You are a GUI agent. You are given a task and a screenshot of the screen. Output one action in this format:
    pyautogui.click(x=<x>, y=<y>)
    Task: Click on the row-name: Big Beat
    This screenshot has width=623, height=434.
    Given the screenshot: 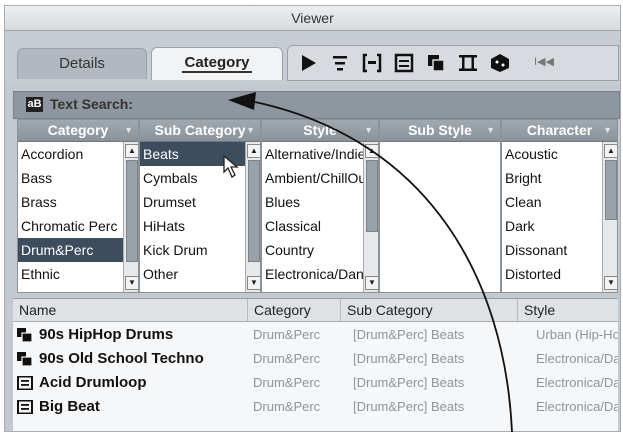 What is the action you would take?
    pyautogui.click(x=69, y=406)
    